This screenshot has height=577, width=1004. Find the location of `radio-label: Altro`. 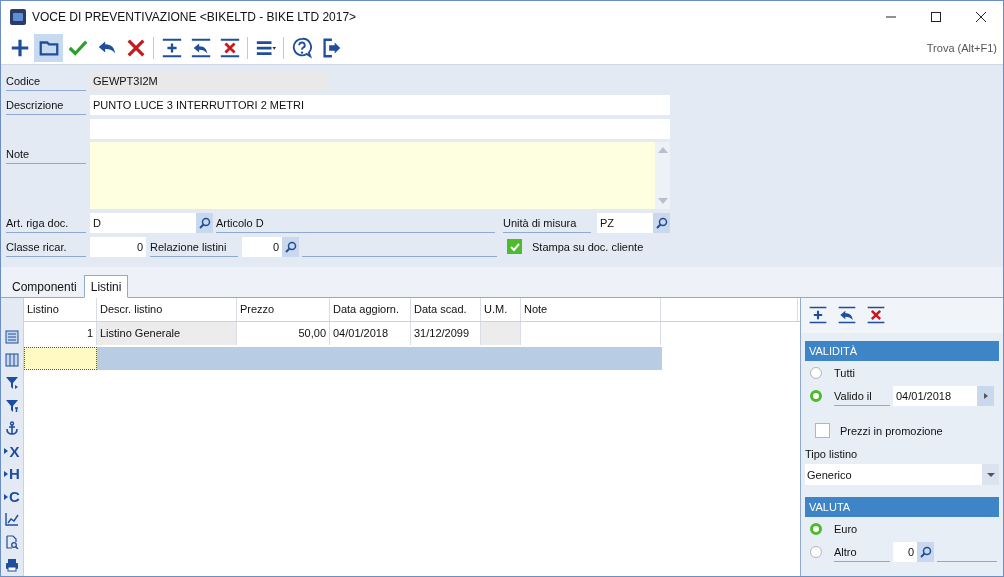

radio-label: Altro is located at coordinates (862, 551).